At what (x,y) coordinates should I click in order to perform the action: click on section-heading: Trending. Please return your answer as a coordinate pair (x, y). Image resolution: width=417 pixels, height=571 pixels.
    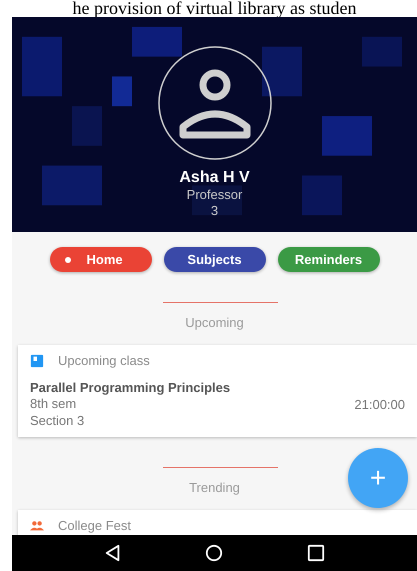
    Looking at the image, I should click on (214, 488).